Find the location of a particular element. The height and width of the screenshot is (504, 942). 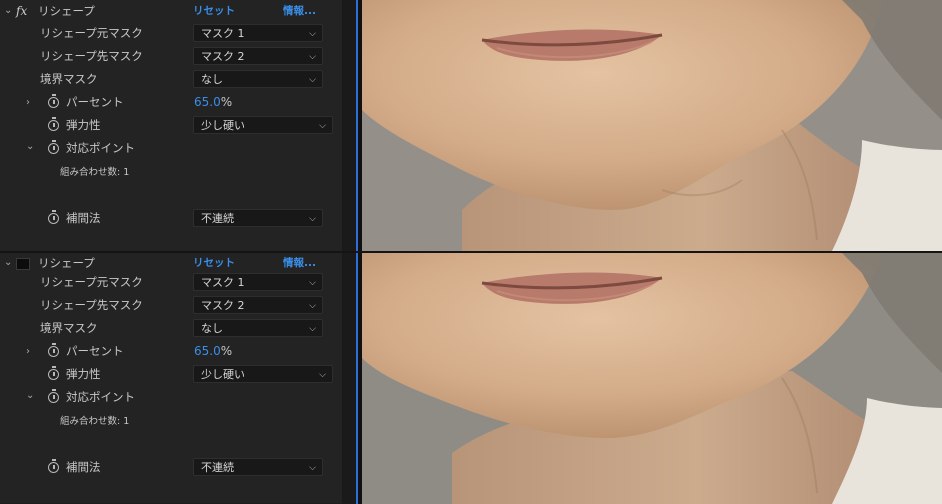

effect-name: リシェープ is located at coordinates (66, 11).